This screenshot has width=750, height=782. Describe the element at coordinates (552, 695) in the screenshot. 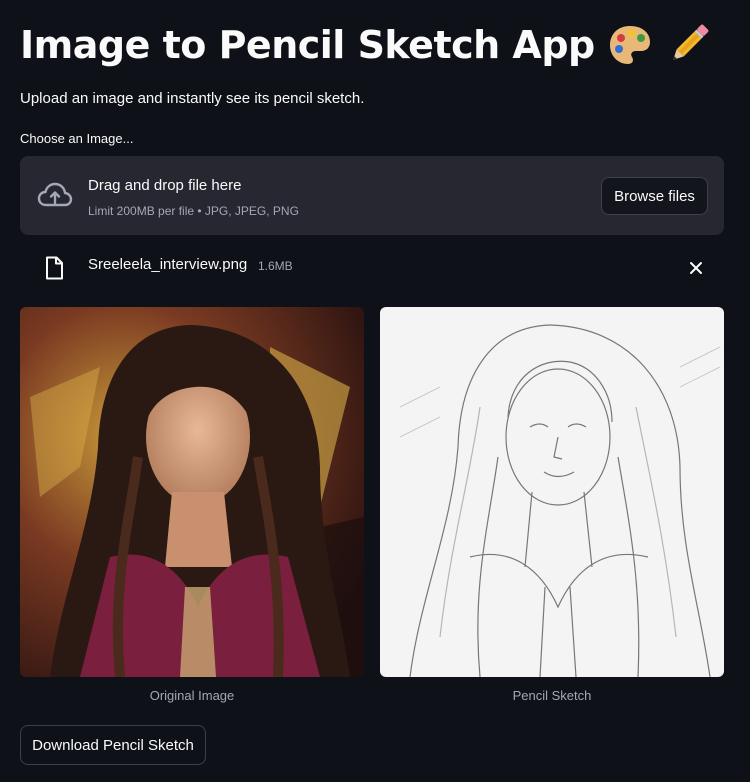

I see `pencil-sketch-caption: Pencil Sketch` at that location.